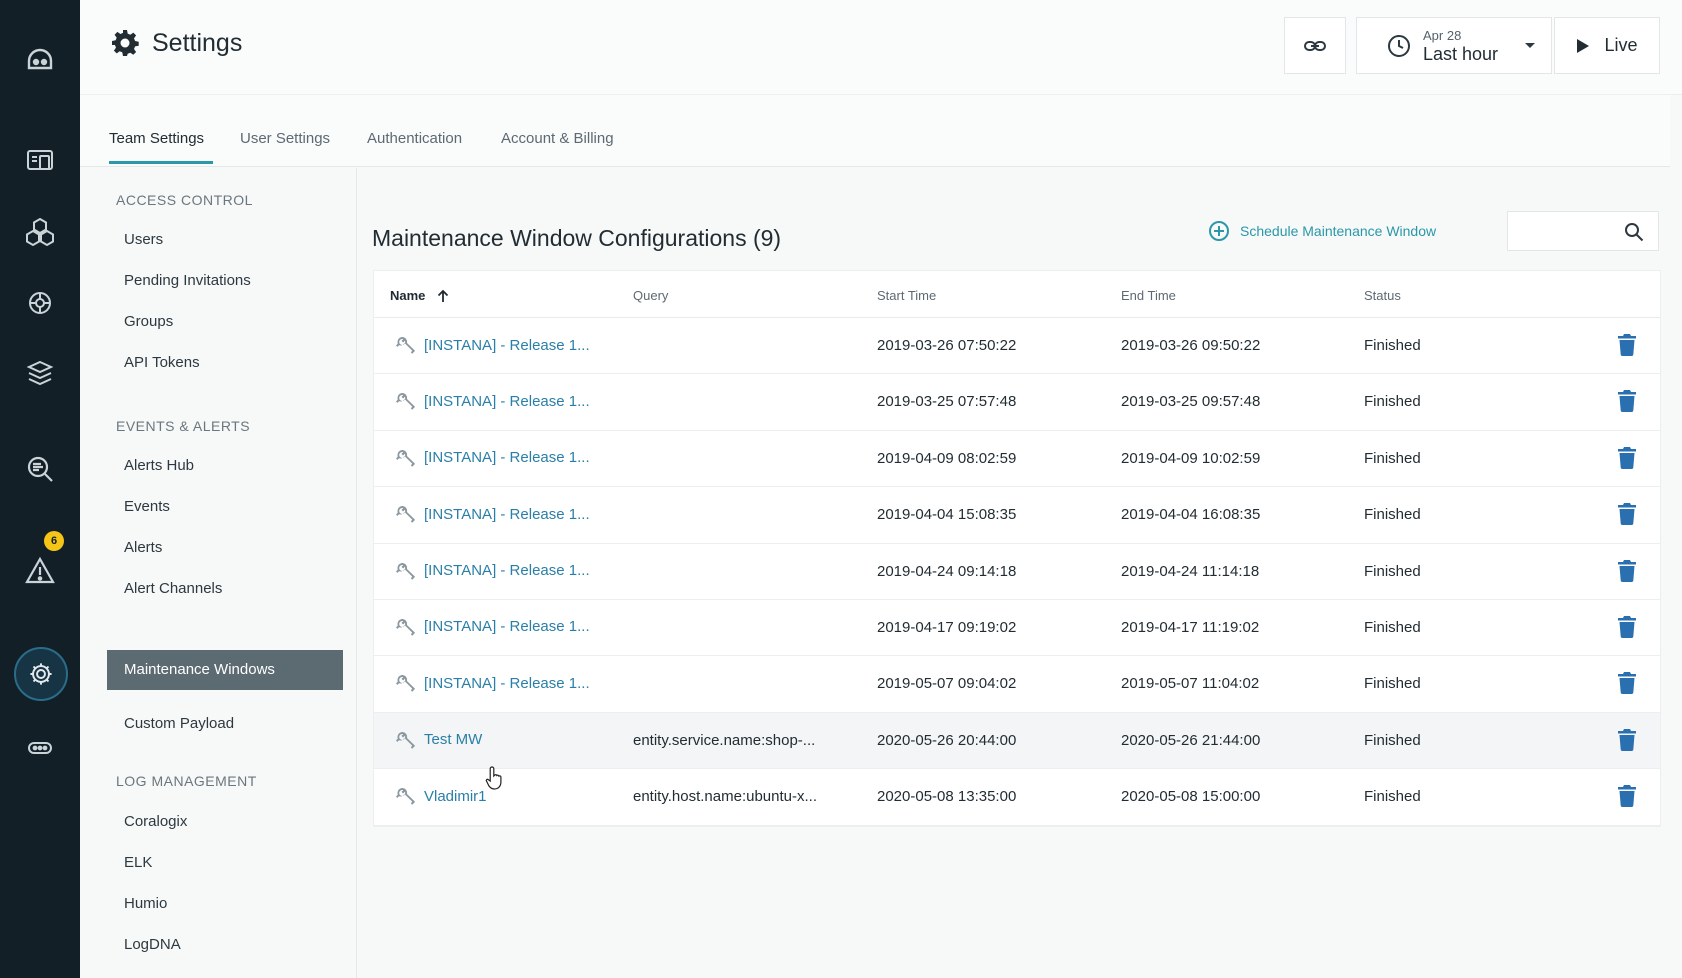 This screenshot has width=1682, height=978. Describe the element at coordinates (40, 469) in the screenshot. I see `analytics-icon` at that location.